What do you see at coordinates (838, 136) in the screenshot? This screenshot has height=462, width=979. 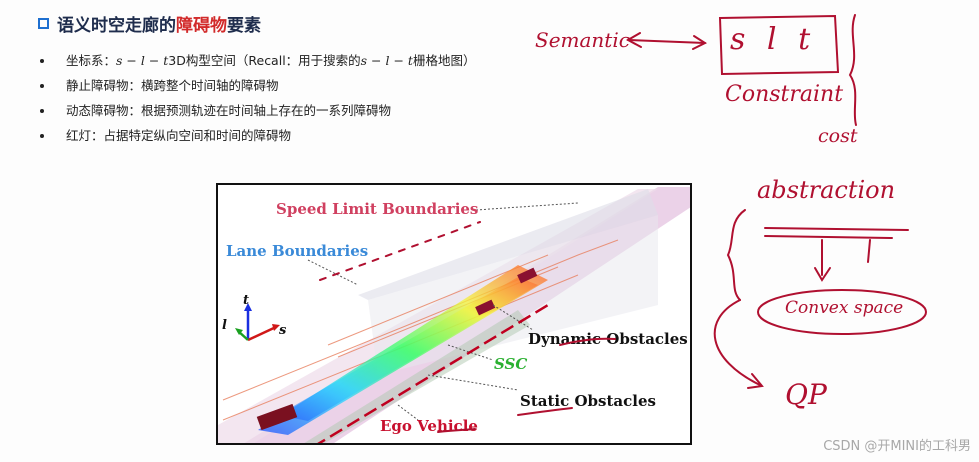 I see `cost-note: cost` at bounding box center [838, 136].